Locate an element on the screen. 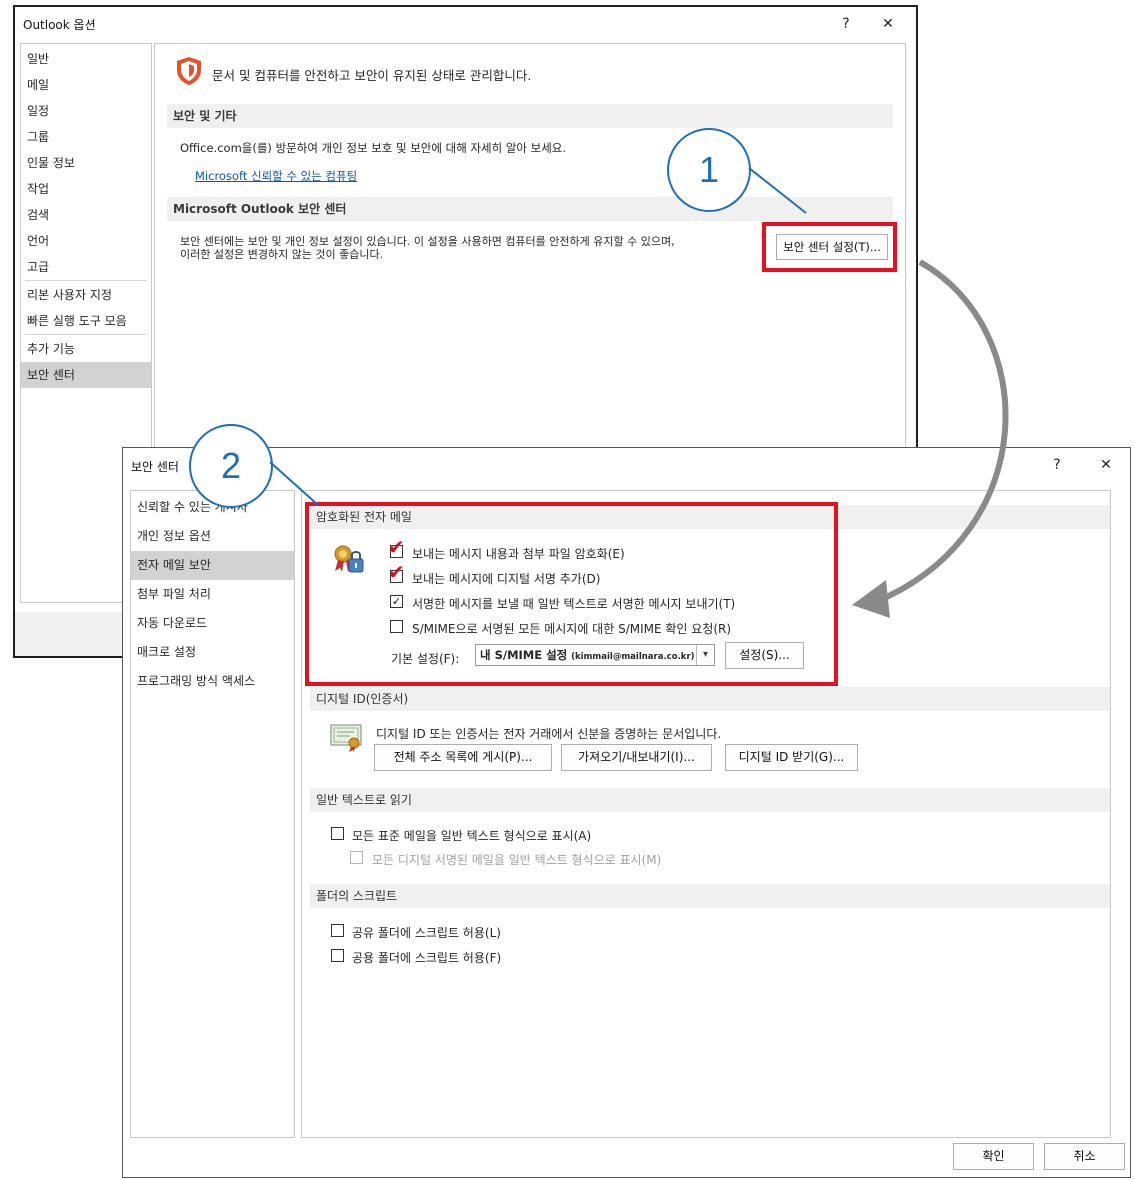 This screenshot has width=1135, height=1180. highlight-encrypted-section is located at coordinates (571, 594).